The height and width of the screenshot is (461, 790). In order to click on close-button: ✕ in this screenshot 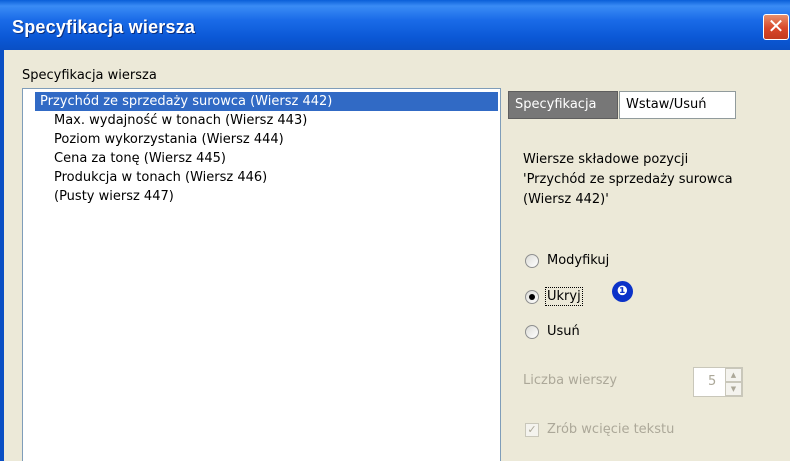, I will do `click(776, 27)`.